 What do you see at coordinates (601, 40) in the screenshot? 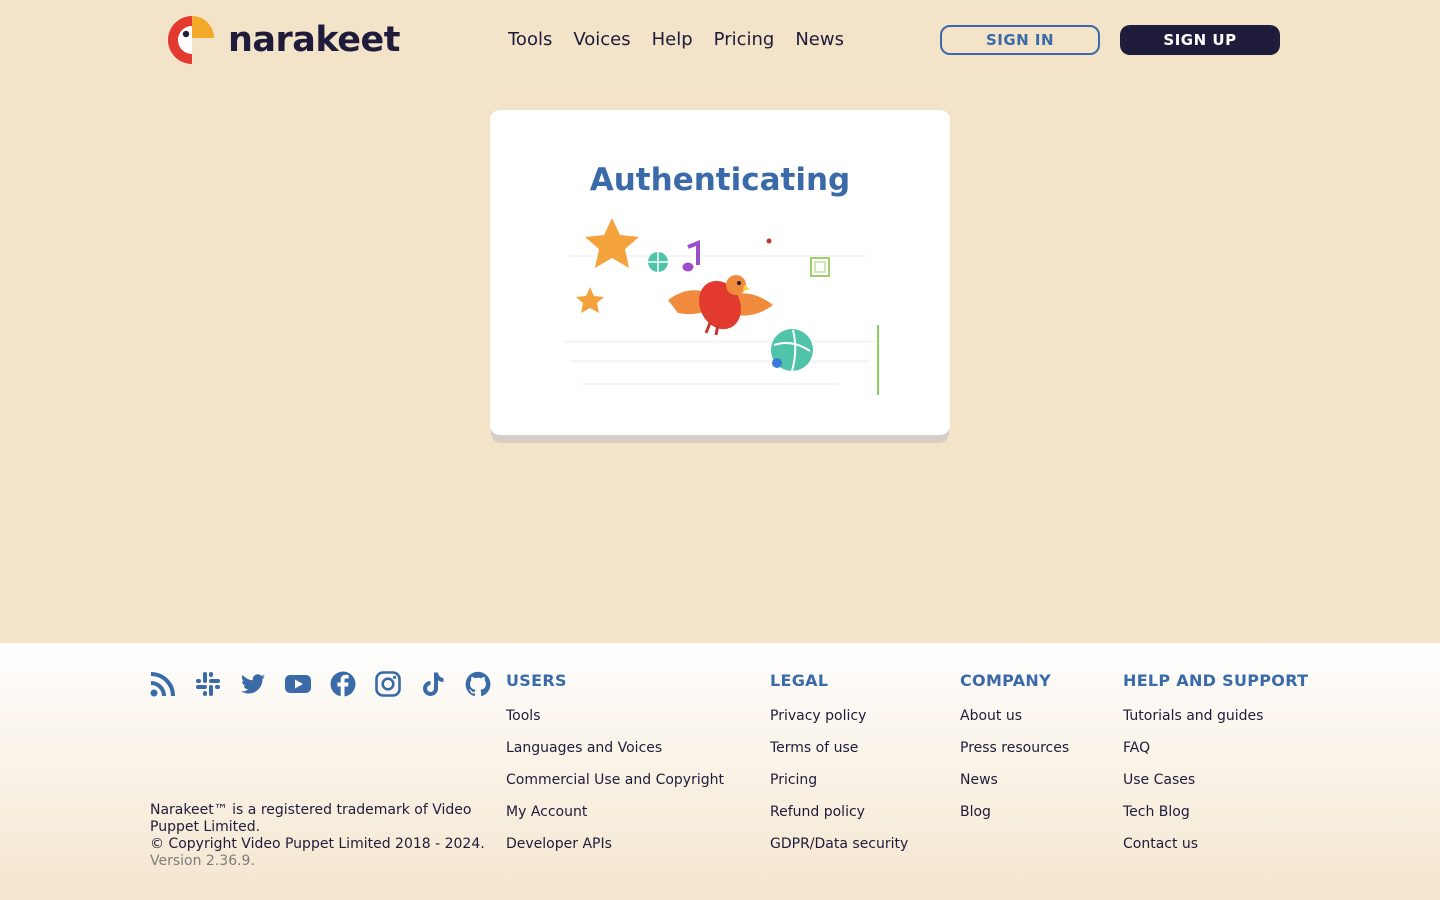
I see `nav-voices: Voices` at bounding box center [601, 40].